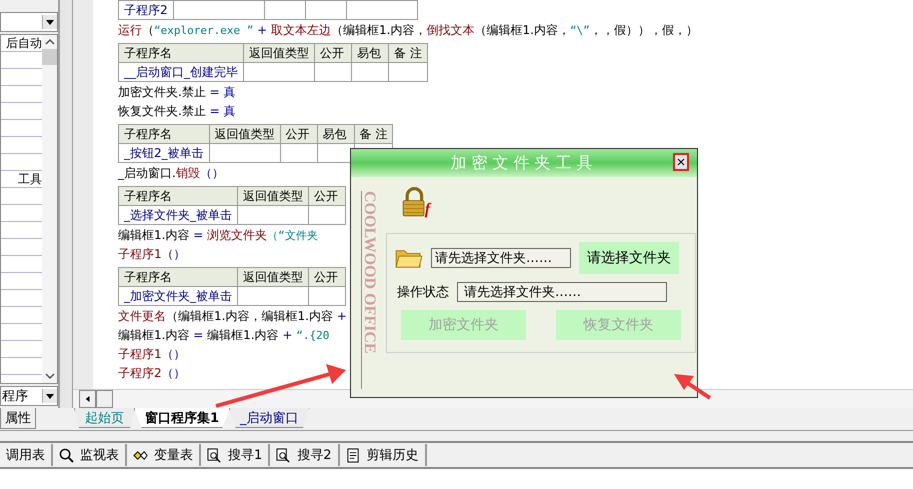 The height and width of the screenshot is (489, 913). What do you see at coordinates (50, 376) in the screenshot?
I see `scroll-down-icon` at bounding box center [50, 376].